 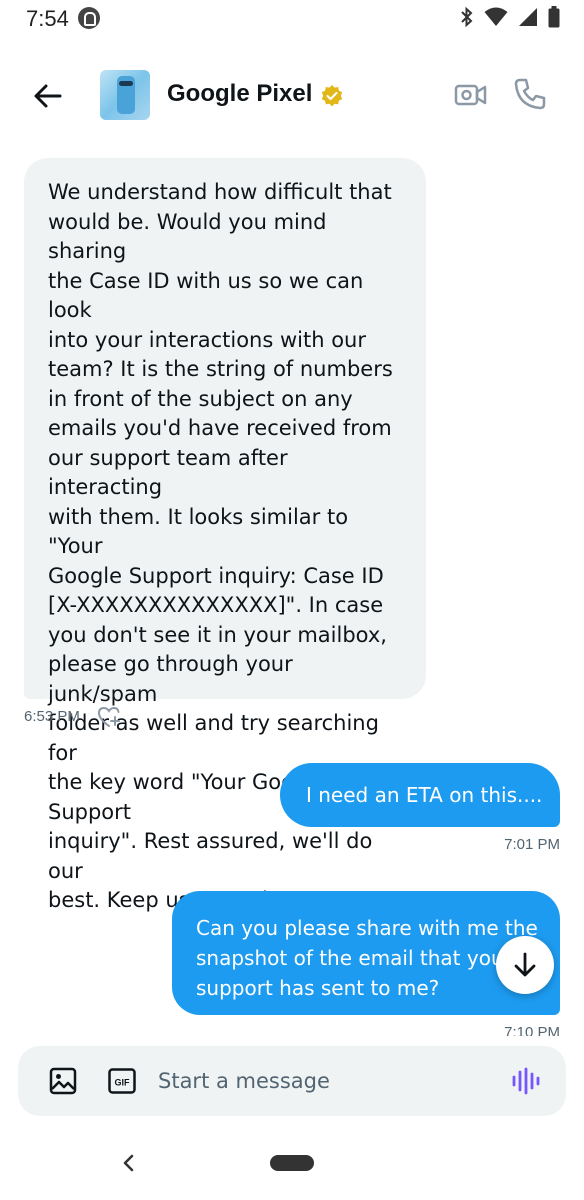 I want to click on nav-back-icon, so click(x=128, y=1163).